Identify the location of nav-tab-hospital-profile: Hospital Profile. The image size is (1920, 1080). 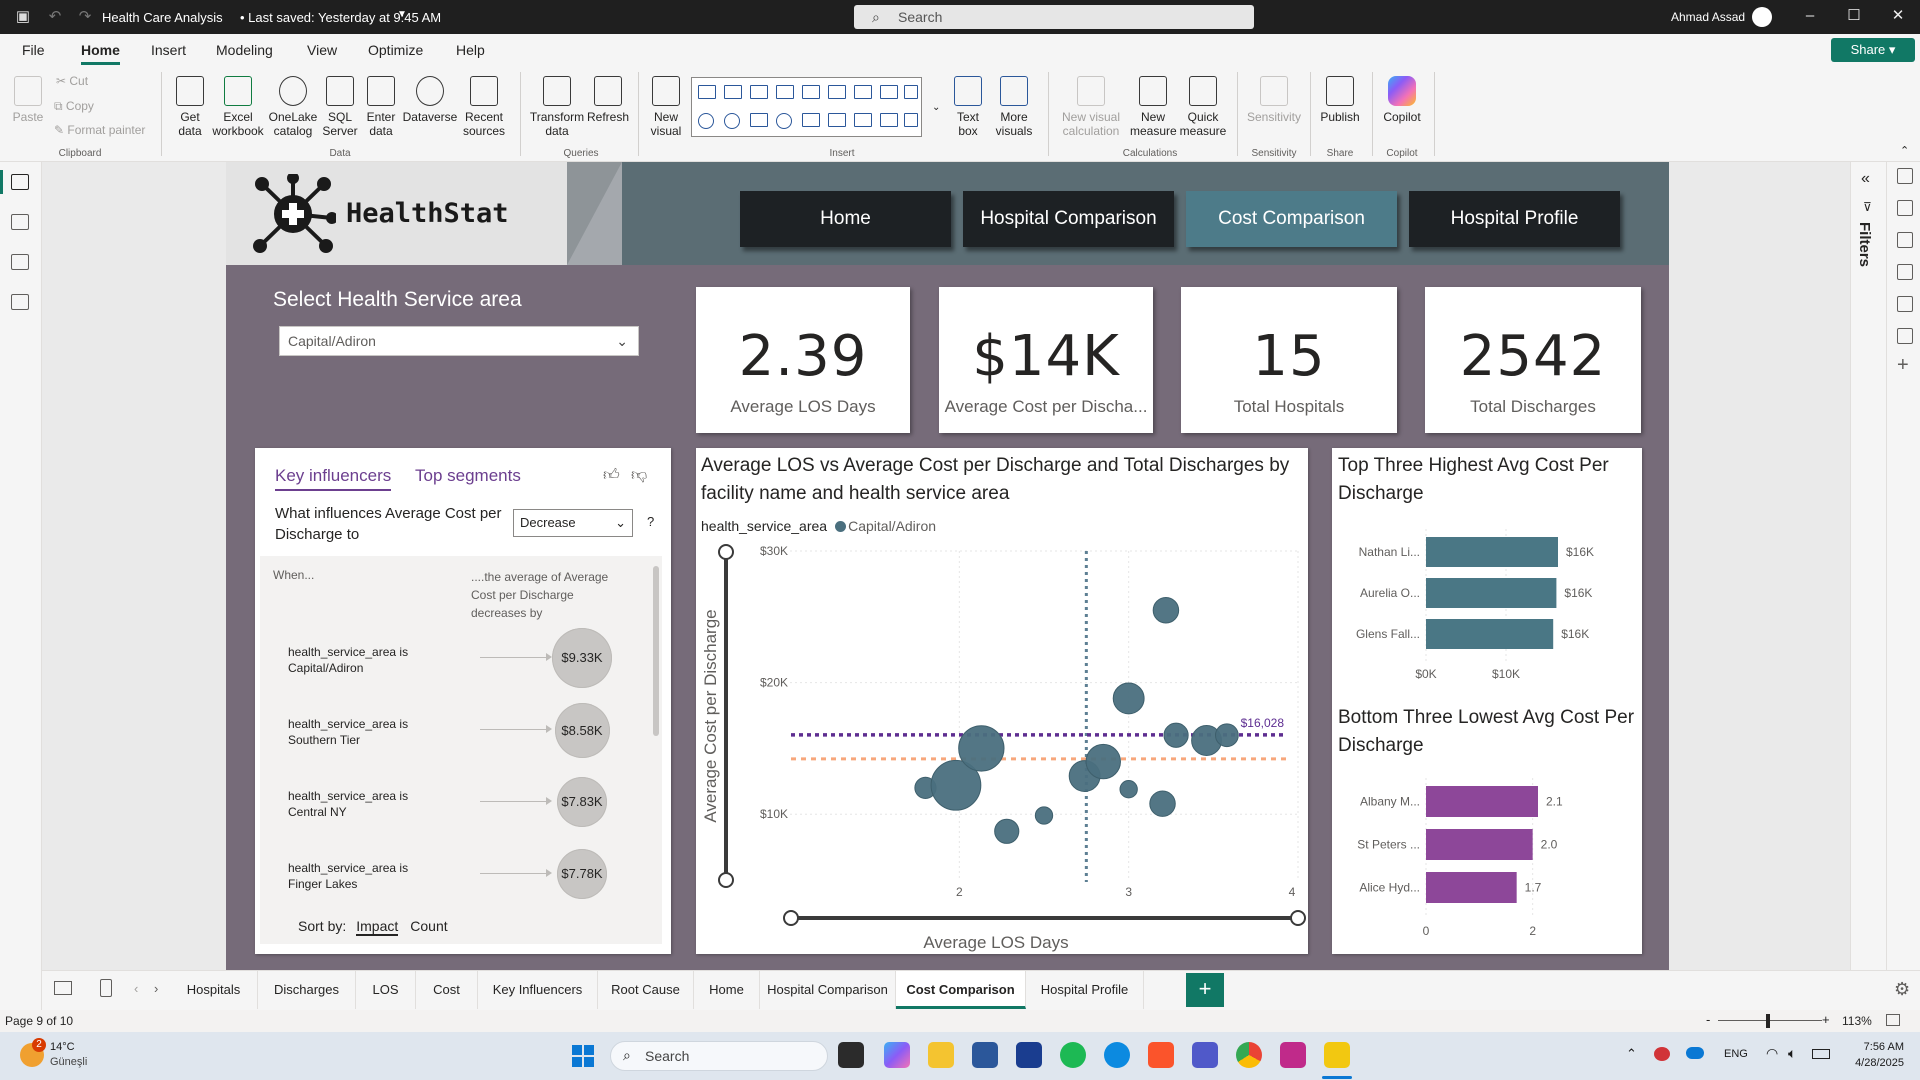
(1514, 219).